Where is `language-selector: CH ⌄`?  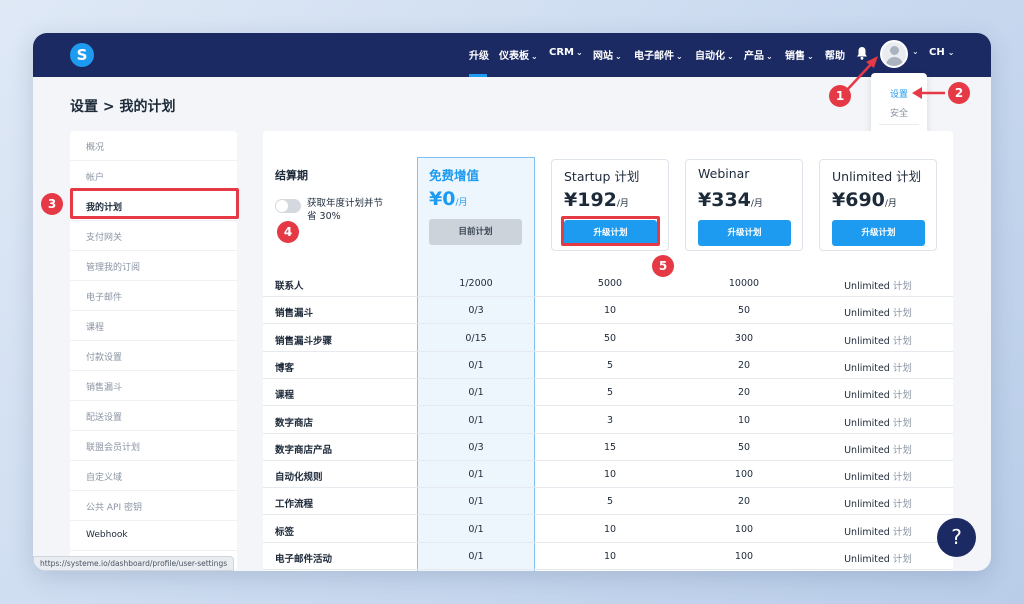
language-selector: CH ⌄ is located at coordinates (941, 52).